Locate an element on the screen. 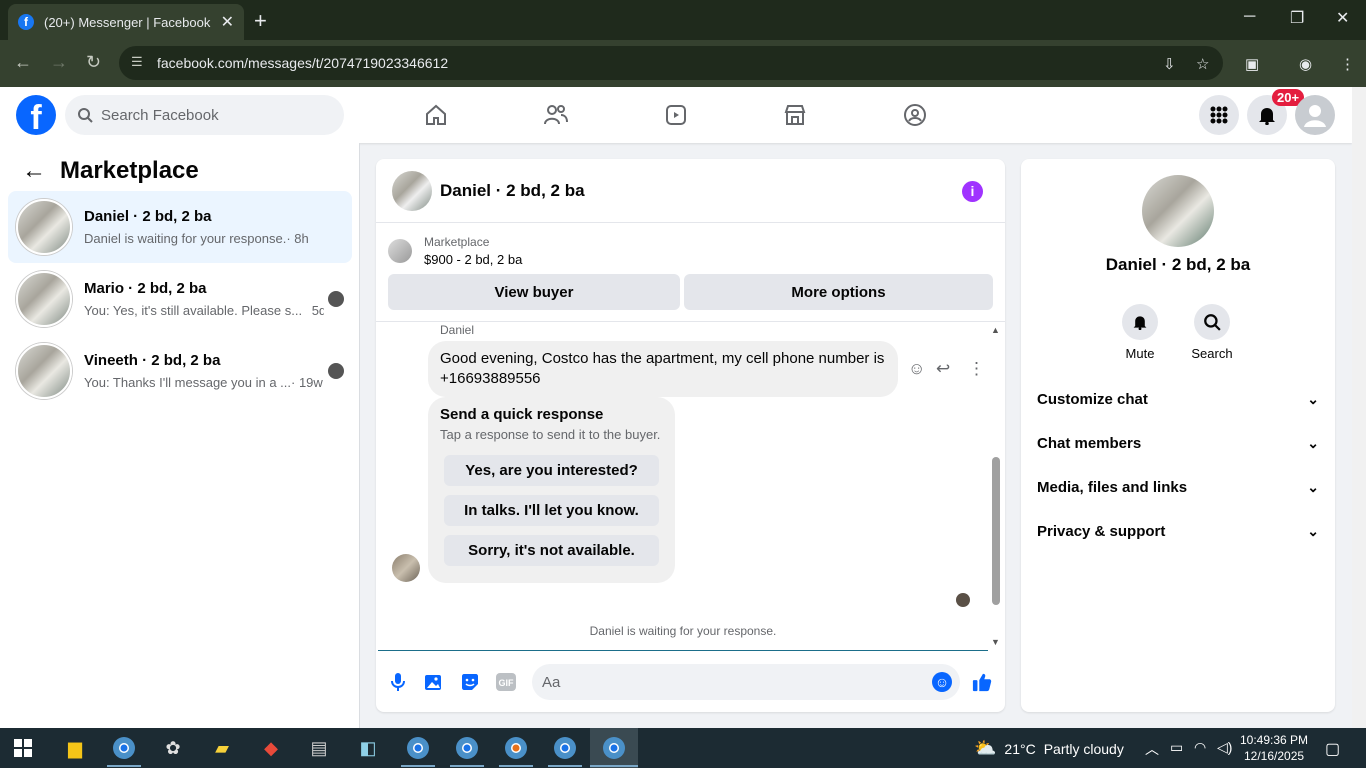  emoji-icon: ☺ is located at coordinates (942, 682).